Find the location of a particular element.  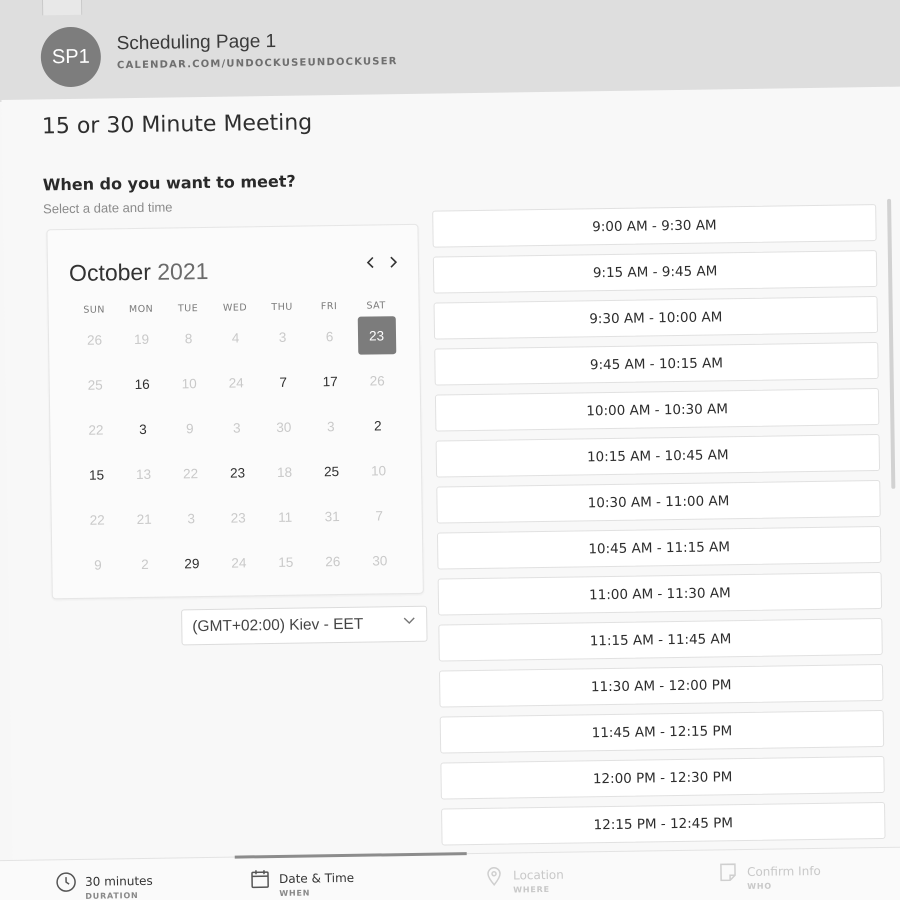

timezone-select: (GMT+02:00) Kiev - EET is located at coordinates (304, 625).